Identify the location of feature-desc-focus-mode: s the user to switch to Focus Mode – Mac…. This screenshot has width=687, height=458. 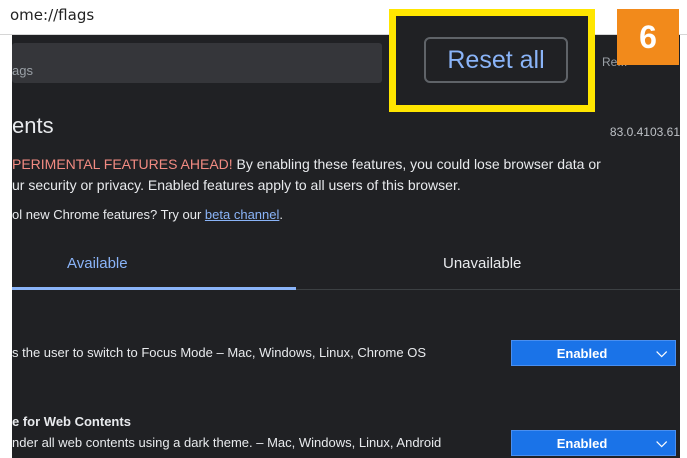
(219, 352).